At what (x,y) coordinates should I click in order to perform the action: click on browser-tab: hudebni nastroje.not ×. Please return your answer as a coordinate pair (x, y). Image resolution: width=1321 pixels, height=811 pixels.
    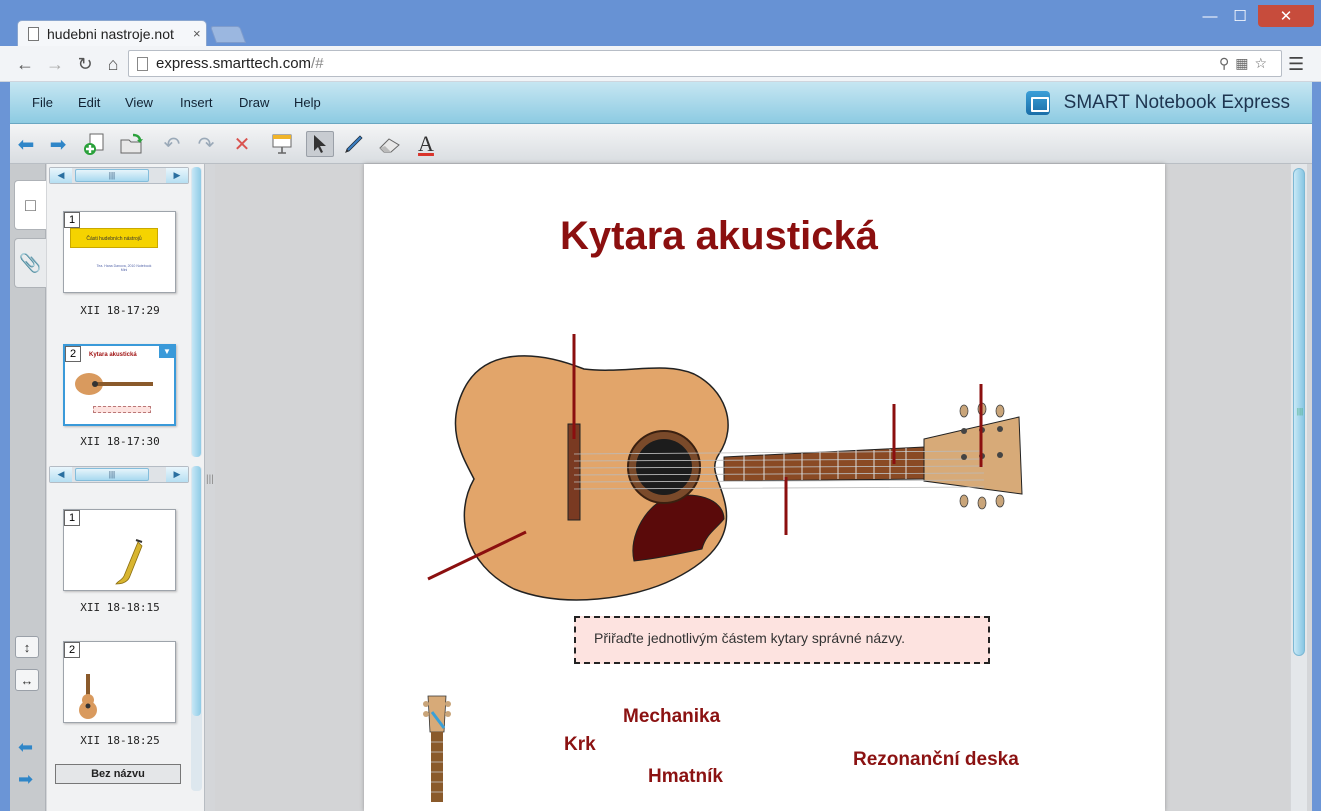
    Looking at the image, I should click on (112, 33).